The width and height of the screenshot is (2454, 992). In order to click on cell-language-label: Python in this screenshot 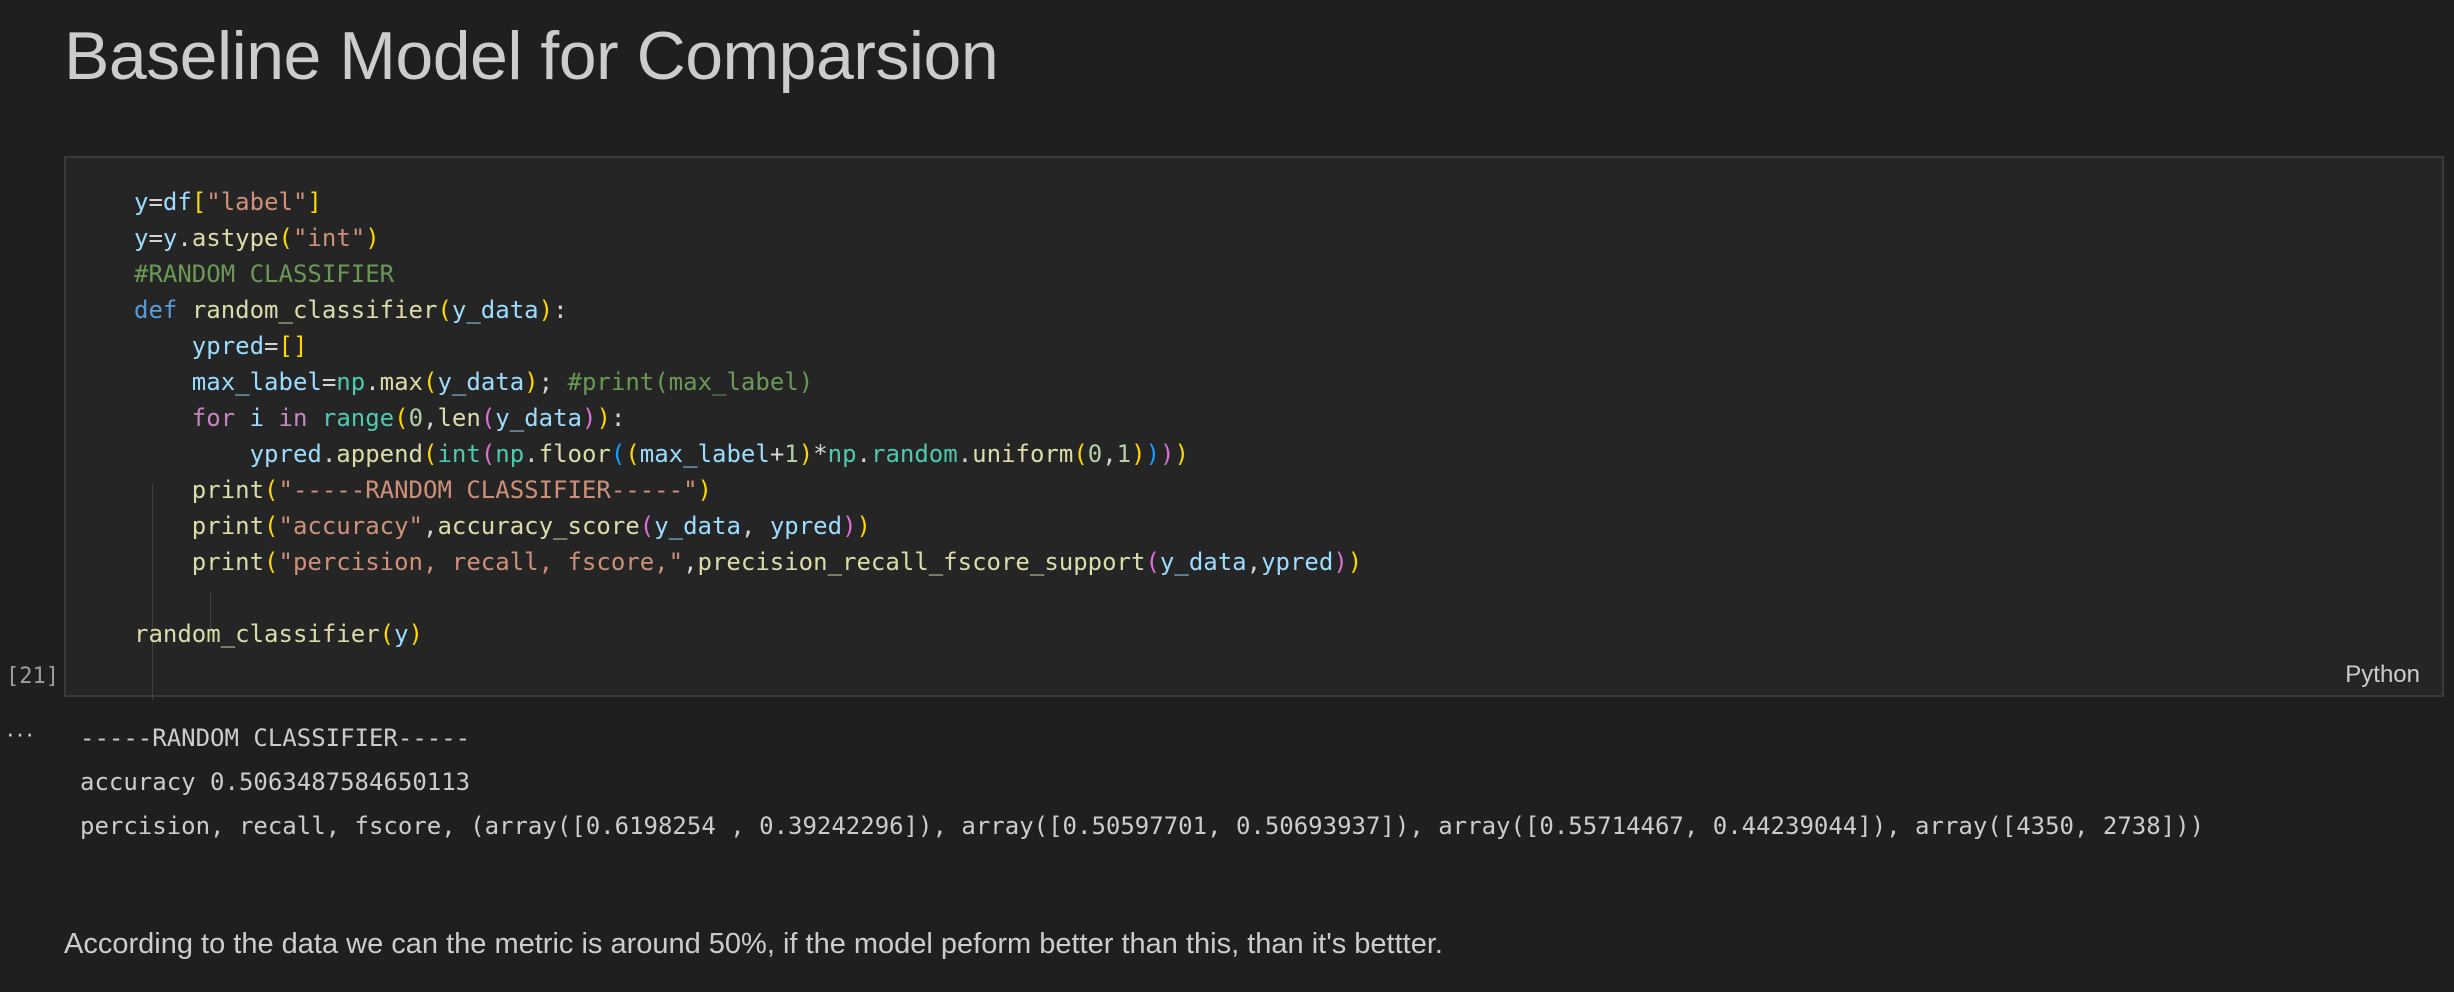, I will do `click(2382, 675)`.